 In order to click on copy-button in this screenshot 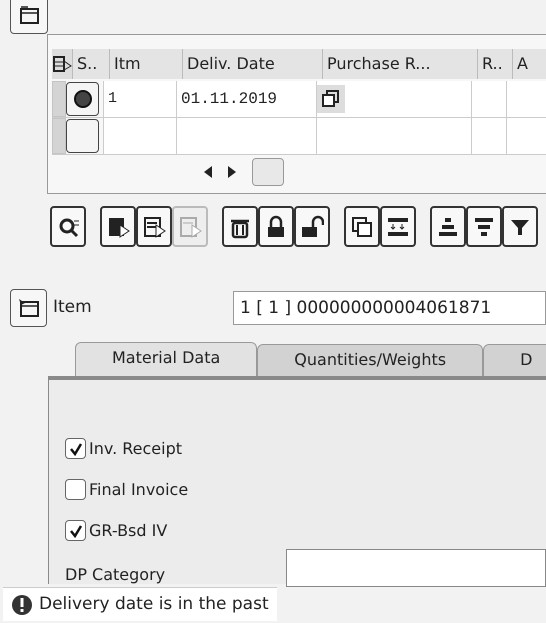, I will do `click(331, 99)`.